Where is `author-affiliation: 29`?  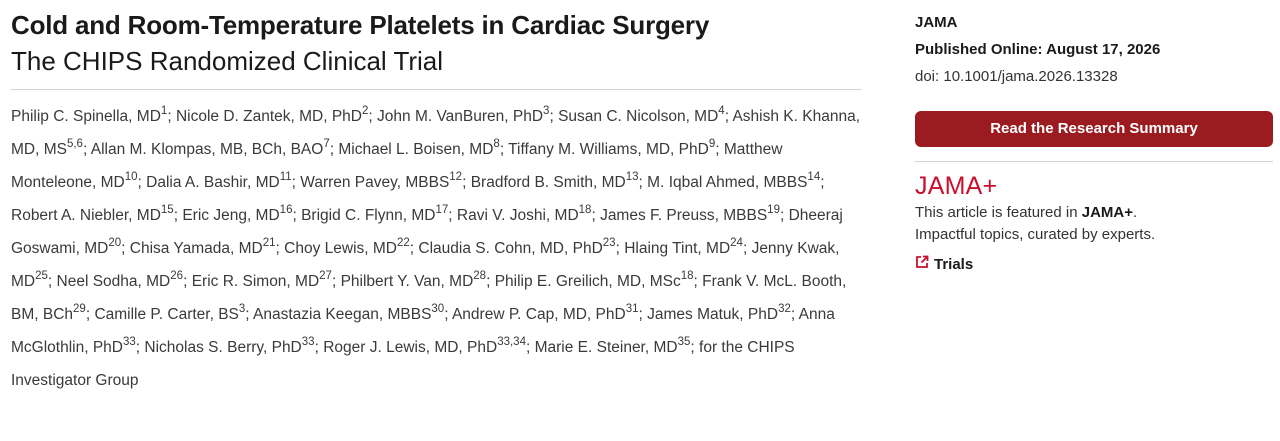
author-affiliation: 29 is located at coordinates (79, 308).